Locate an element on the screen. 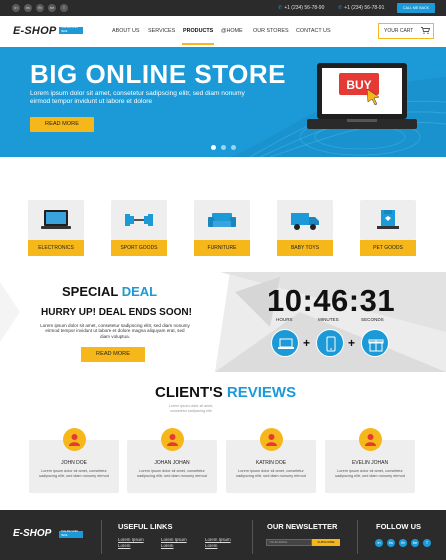 The height and width of the screenshot is (560, 446). useful-links-title: USEFUL LINKS is located at coordinates (145, 526).